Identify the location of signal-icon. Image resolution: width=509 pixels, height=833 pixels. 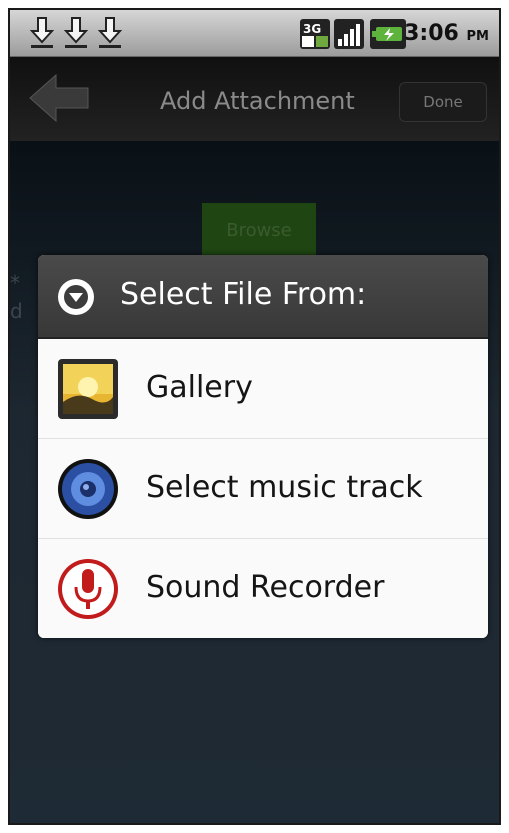
(349, 34).